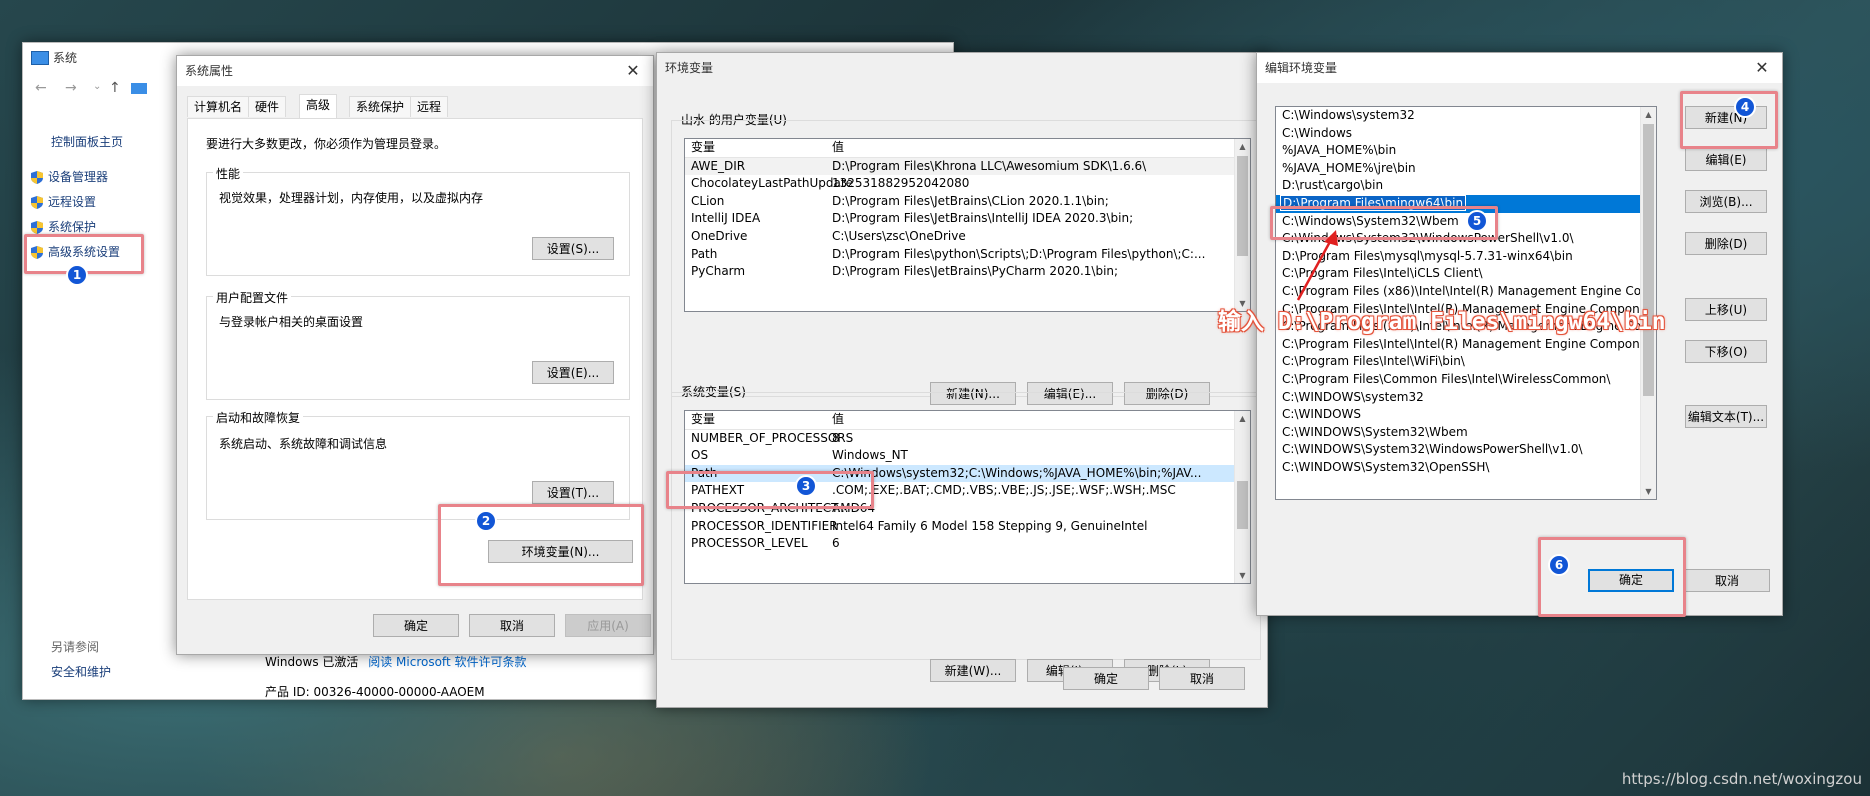  I want to click on startup-recovery-desc: 系统启动、系统故障和调试信息, so click(303, 444).